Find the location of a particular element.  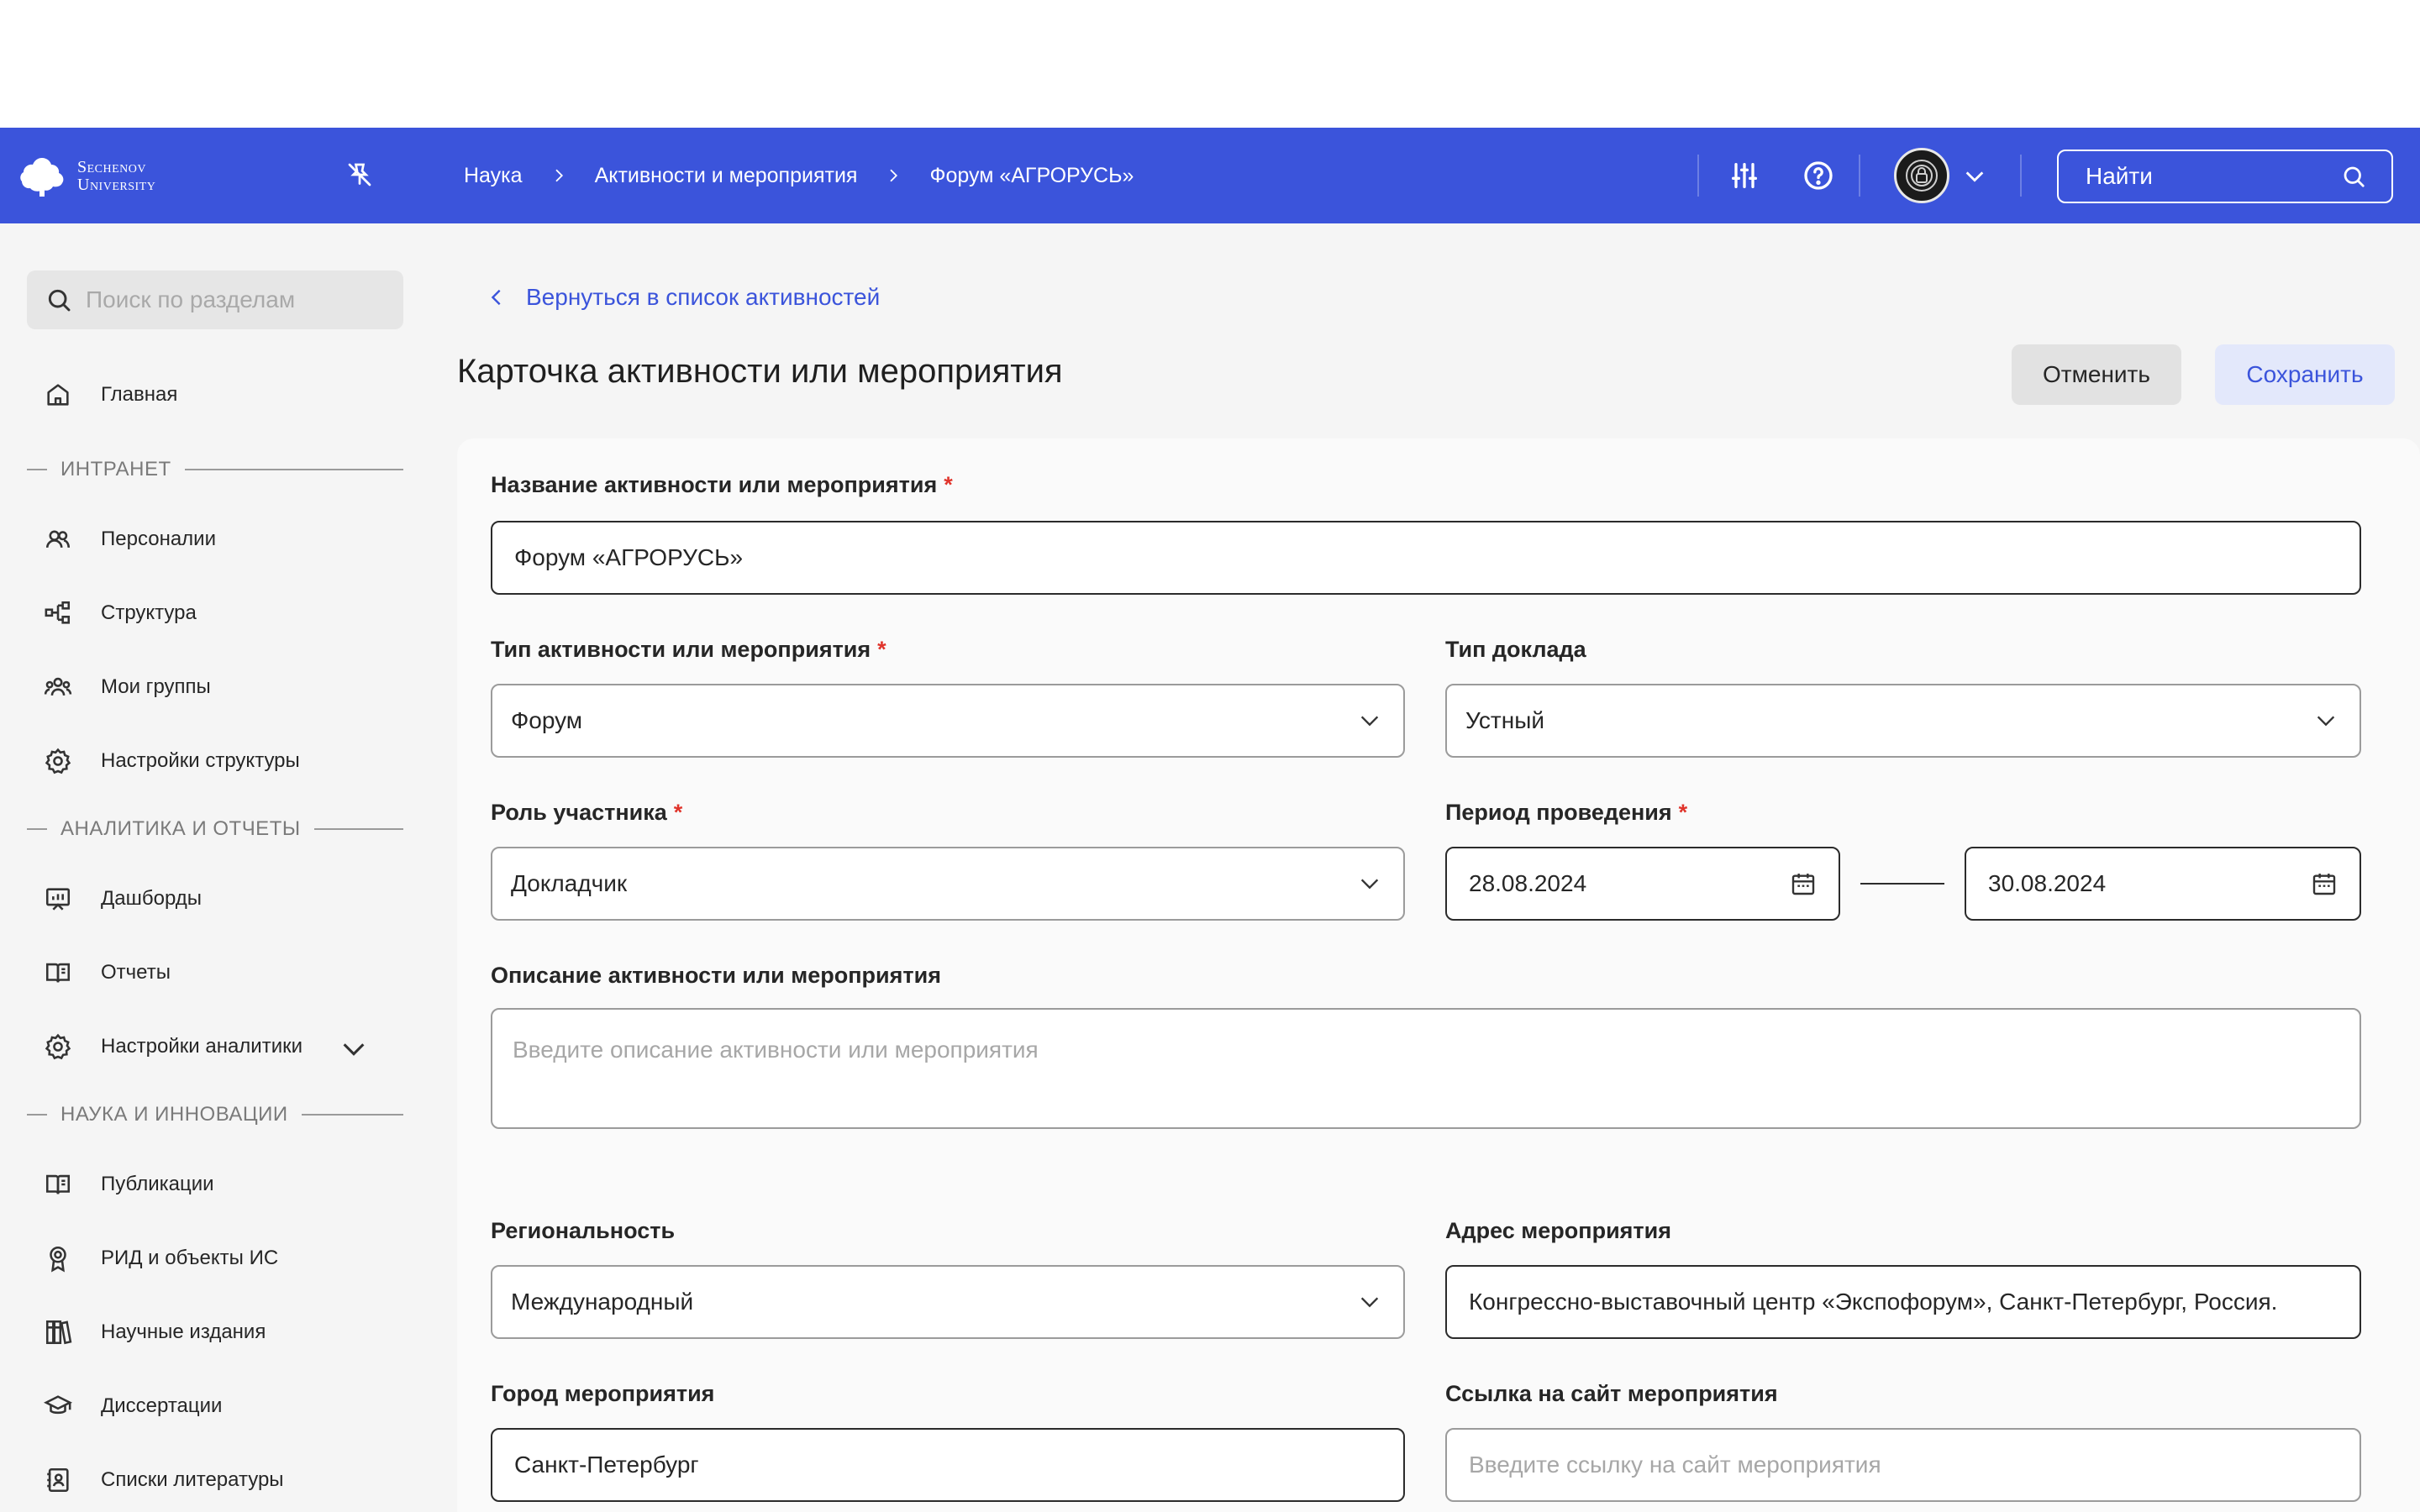

users-icon is located at coordinates (58, 539).